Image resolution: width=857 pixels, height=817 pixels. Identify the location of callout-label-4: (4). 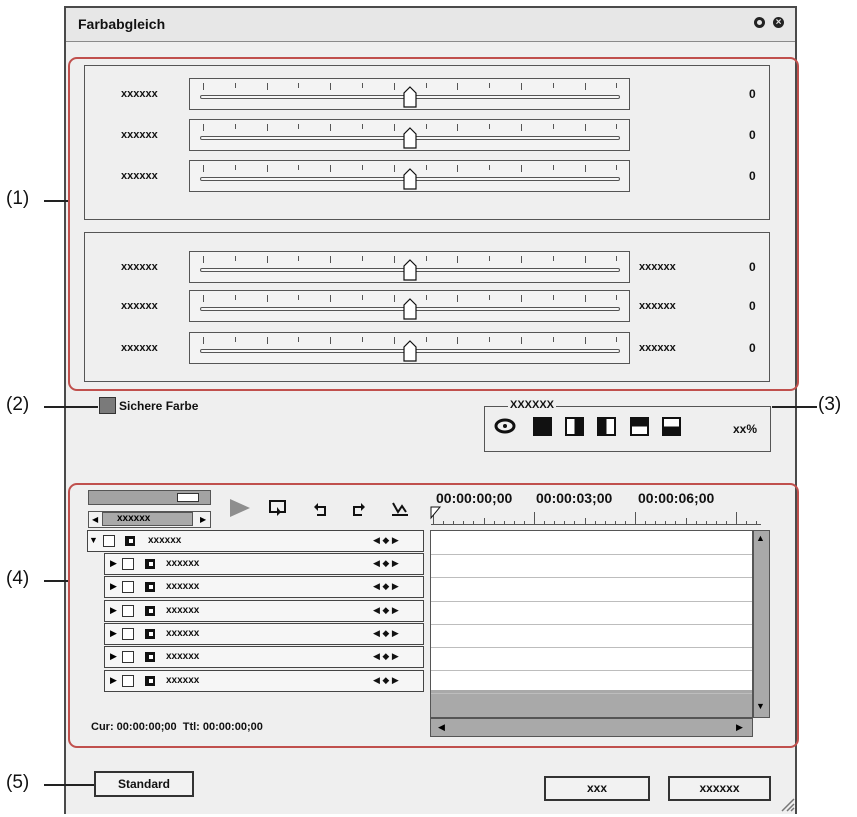
(18, 578).